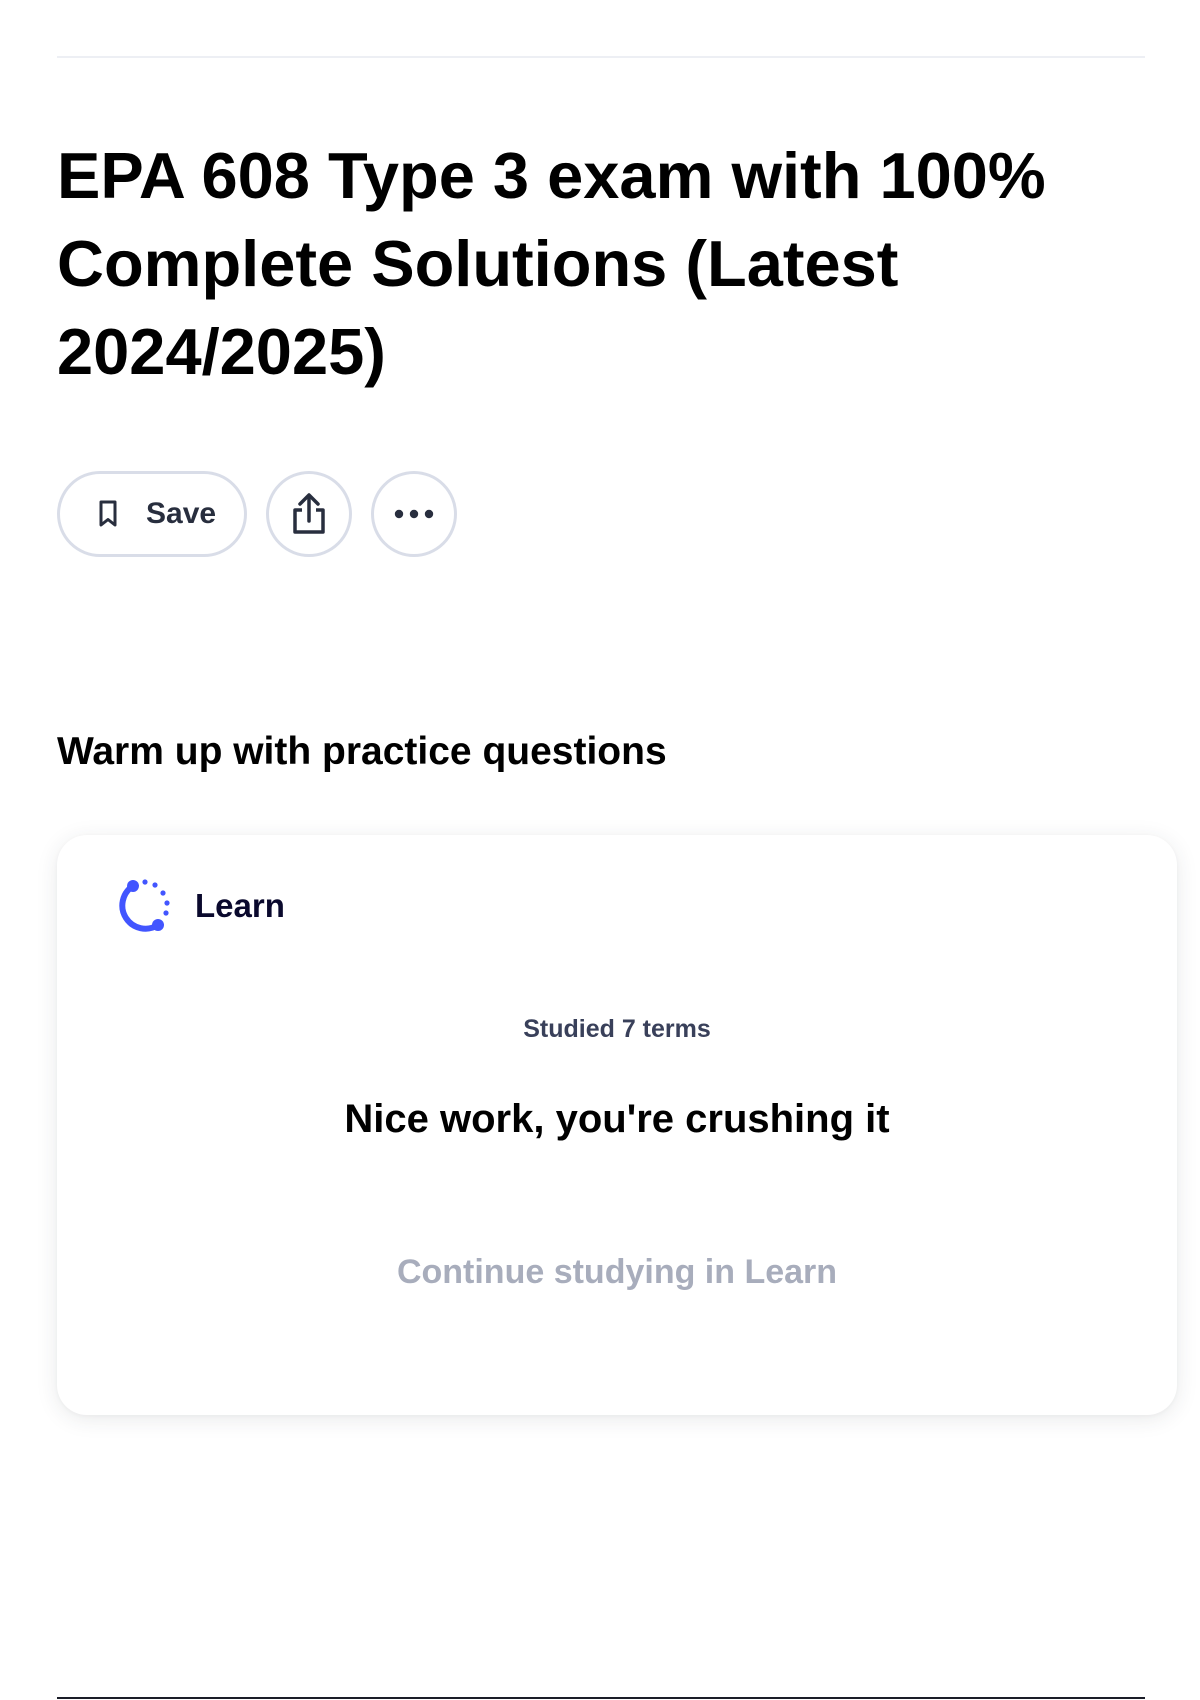 This screenshot has width=1200, height=1700. I want to click on practice-heading: Warm up with practice questions, so click(362, 751).